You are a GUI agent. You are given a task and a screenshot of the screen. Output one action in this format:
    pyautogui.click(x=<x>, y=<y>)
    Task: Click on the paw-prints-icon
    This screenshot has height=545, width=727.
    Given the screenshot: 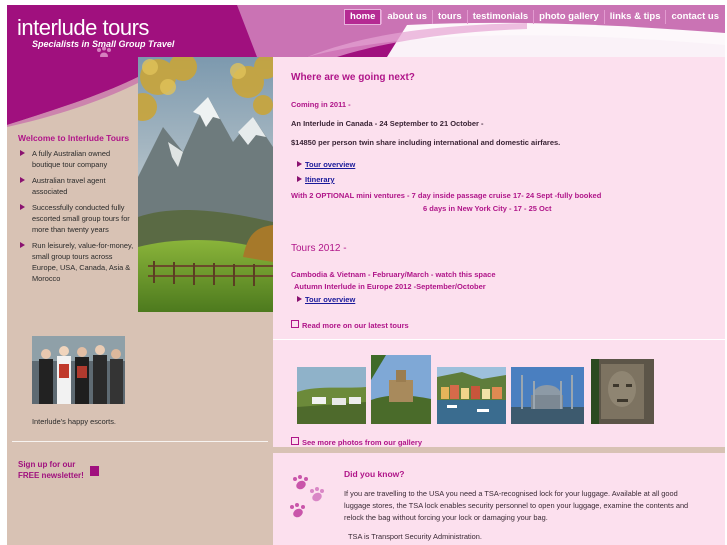 What is the action you would take?
    pyautogui.click(x=307, y=496)
    